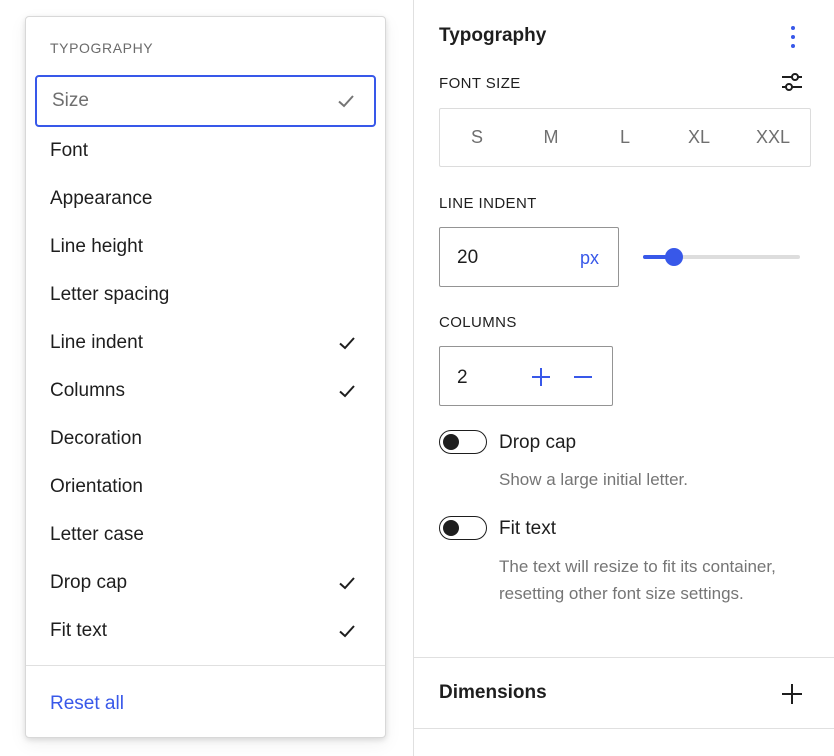 The width and height of the screenshot is (834, 756). I want to click on line-indent-input: 20 px, so click(529, 257).